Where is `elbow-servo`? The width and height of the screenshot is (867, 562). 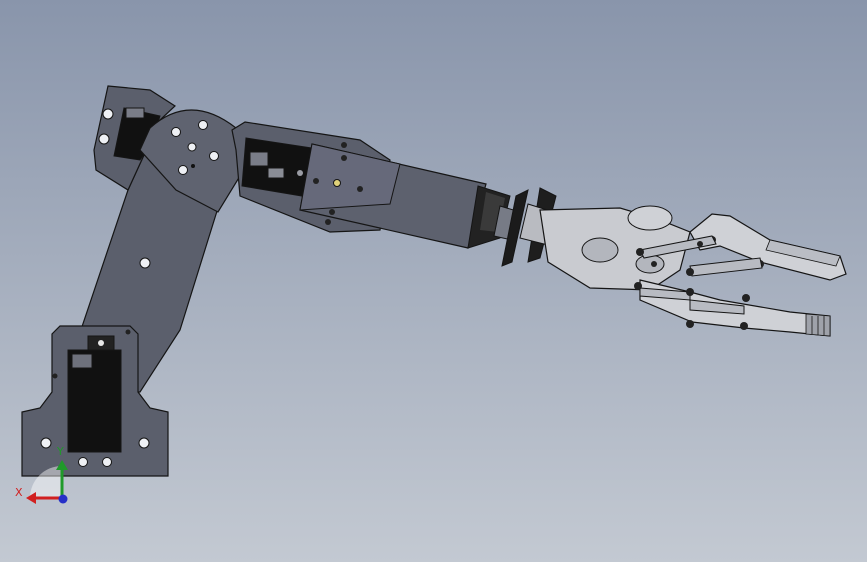 elbow-servo is located at coordinates (277, 167).